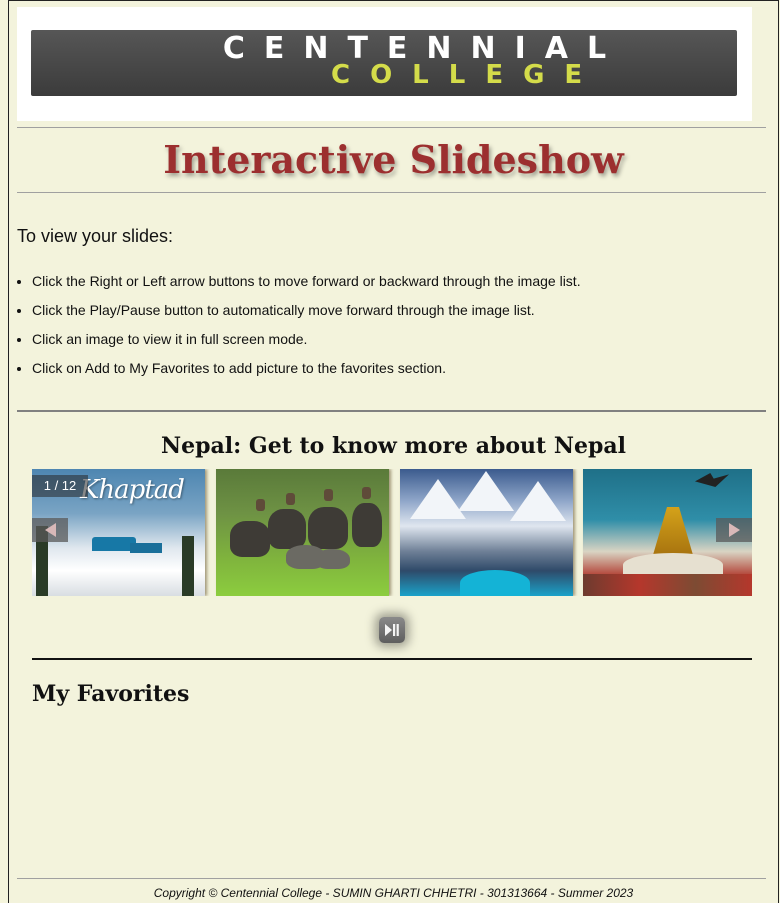 The height and width of the screenshot is (903, 780). What do you see at coordinates (712, 480) in the screenshot?
I see `bird-shape` at bounding box center [712, 480].